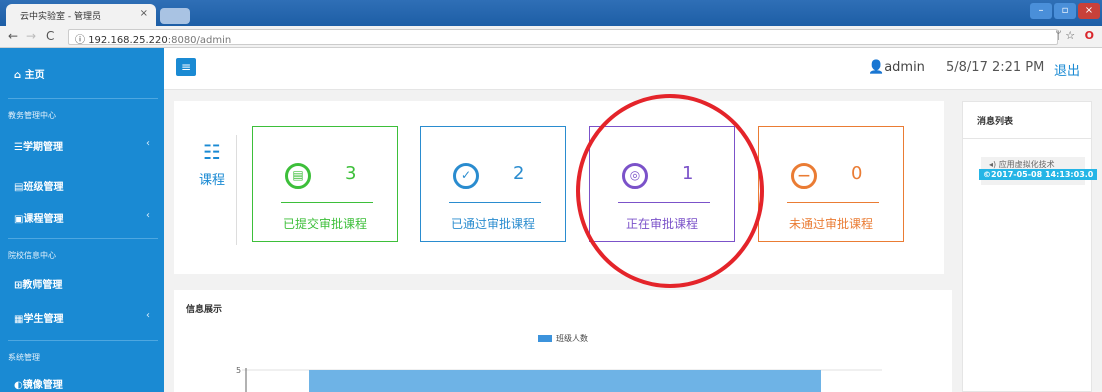 This screenshot has width=1102, height=392. What do you see at coordinates (19, 75) in the screenshot?
I see `home-icon: ⌂` at bounding box center [19, 75].